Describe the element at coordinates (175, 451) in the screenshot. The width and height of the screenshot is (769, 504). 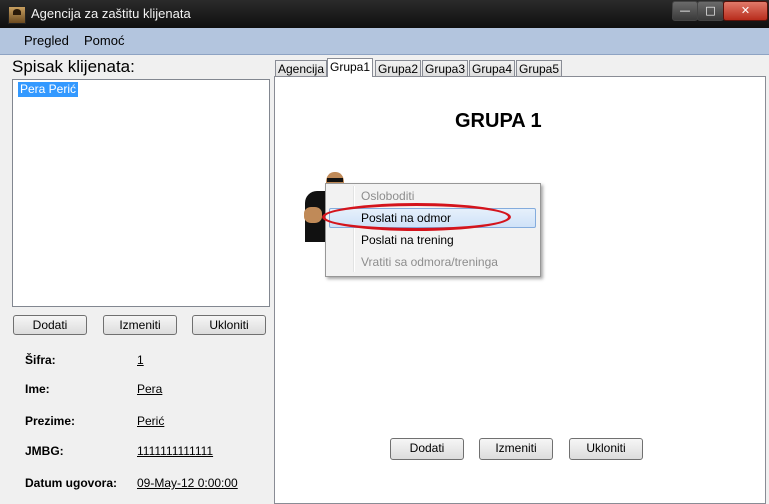
I see `field-value-jmbg: 1111111111111` at that location.